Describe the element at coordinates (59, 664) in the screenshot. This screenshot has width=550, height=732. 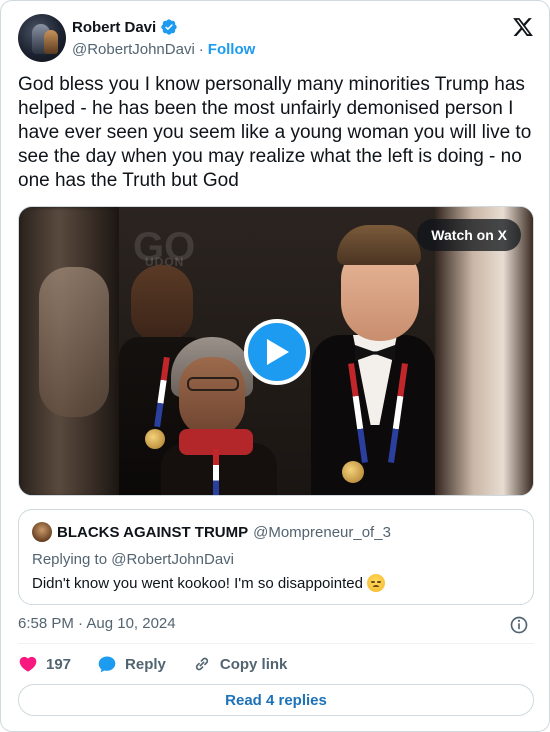
I see `like-count: 197` at that location.